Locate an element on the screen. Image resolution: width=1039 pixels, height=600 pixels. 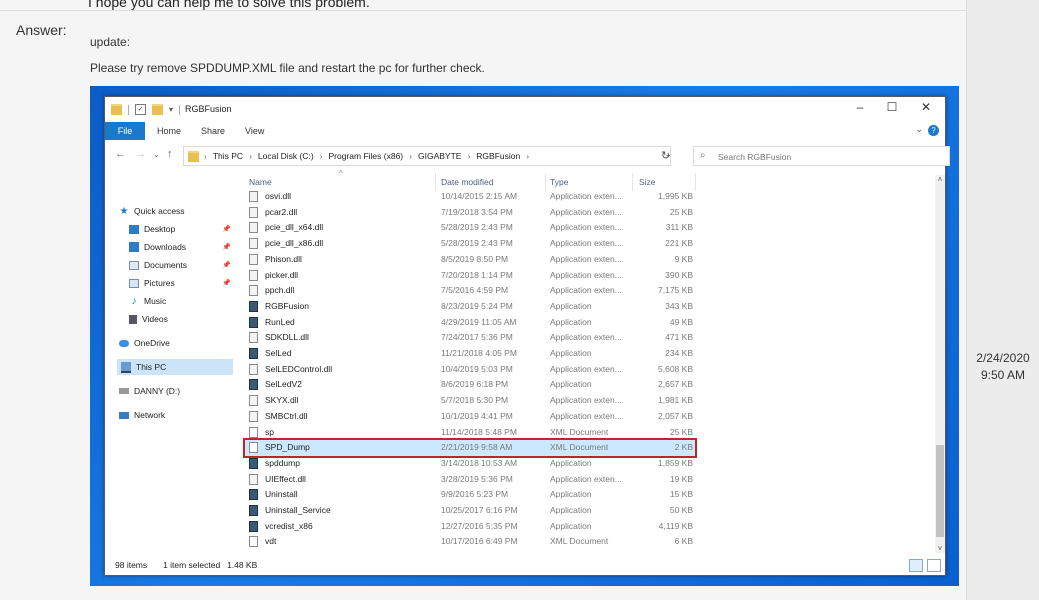
file-date: 5/7/2018 5:30 PM is located at coordinates (475, 400).